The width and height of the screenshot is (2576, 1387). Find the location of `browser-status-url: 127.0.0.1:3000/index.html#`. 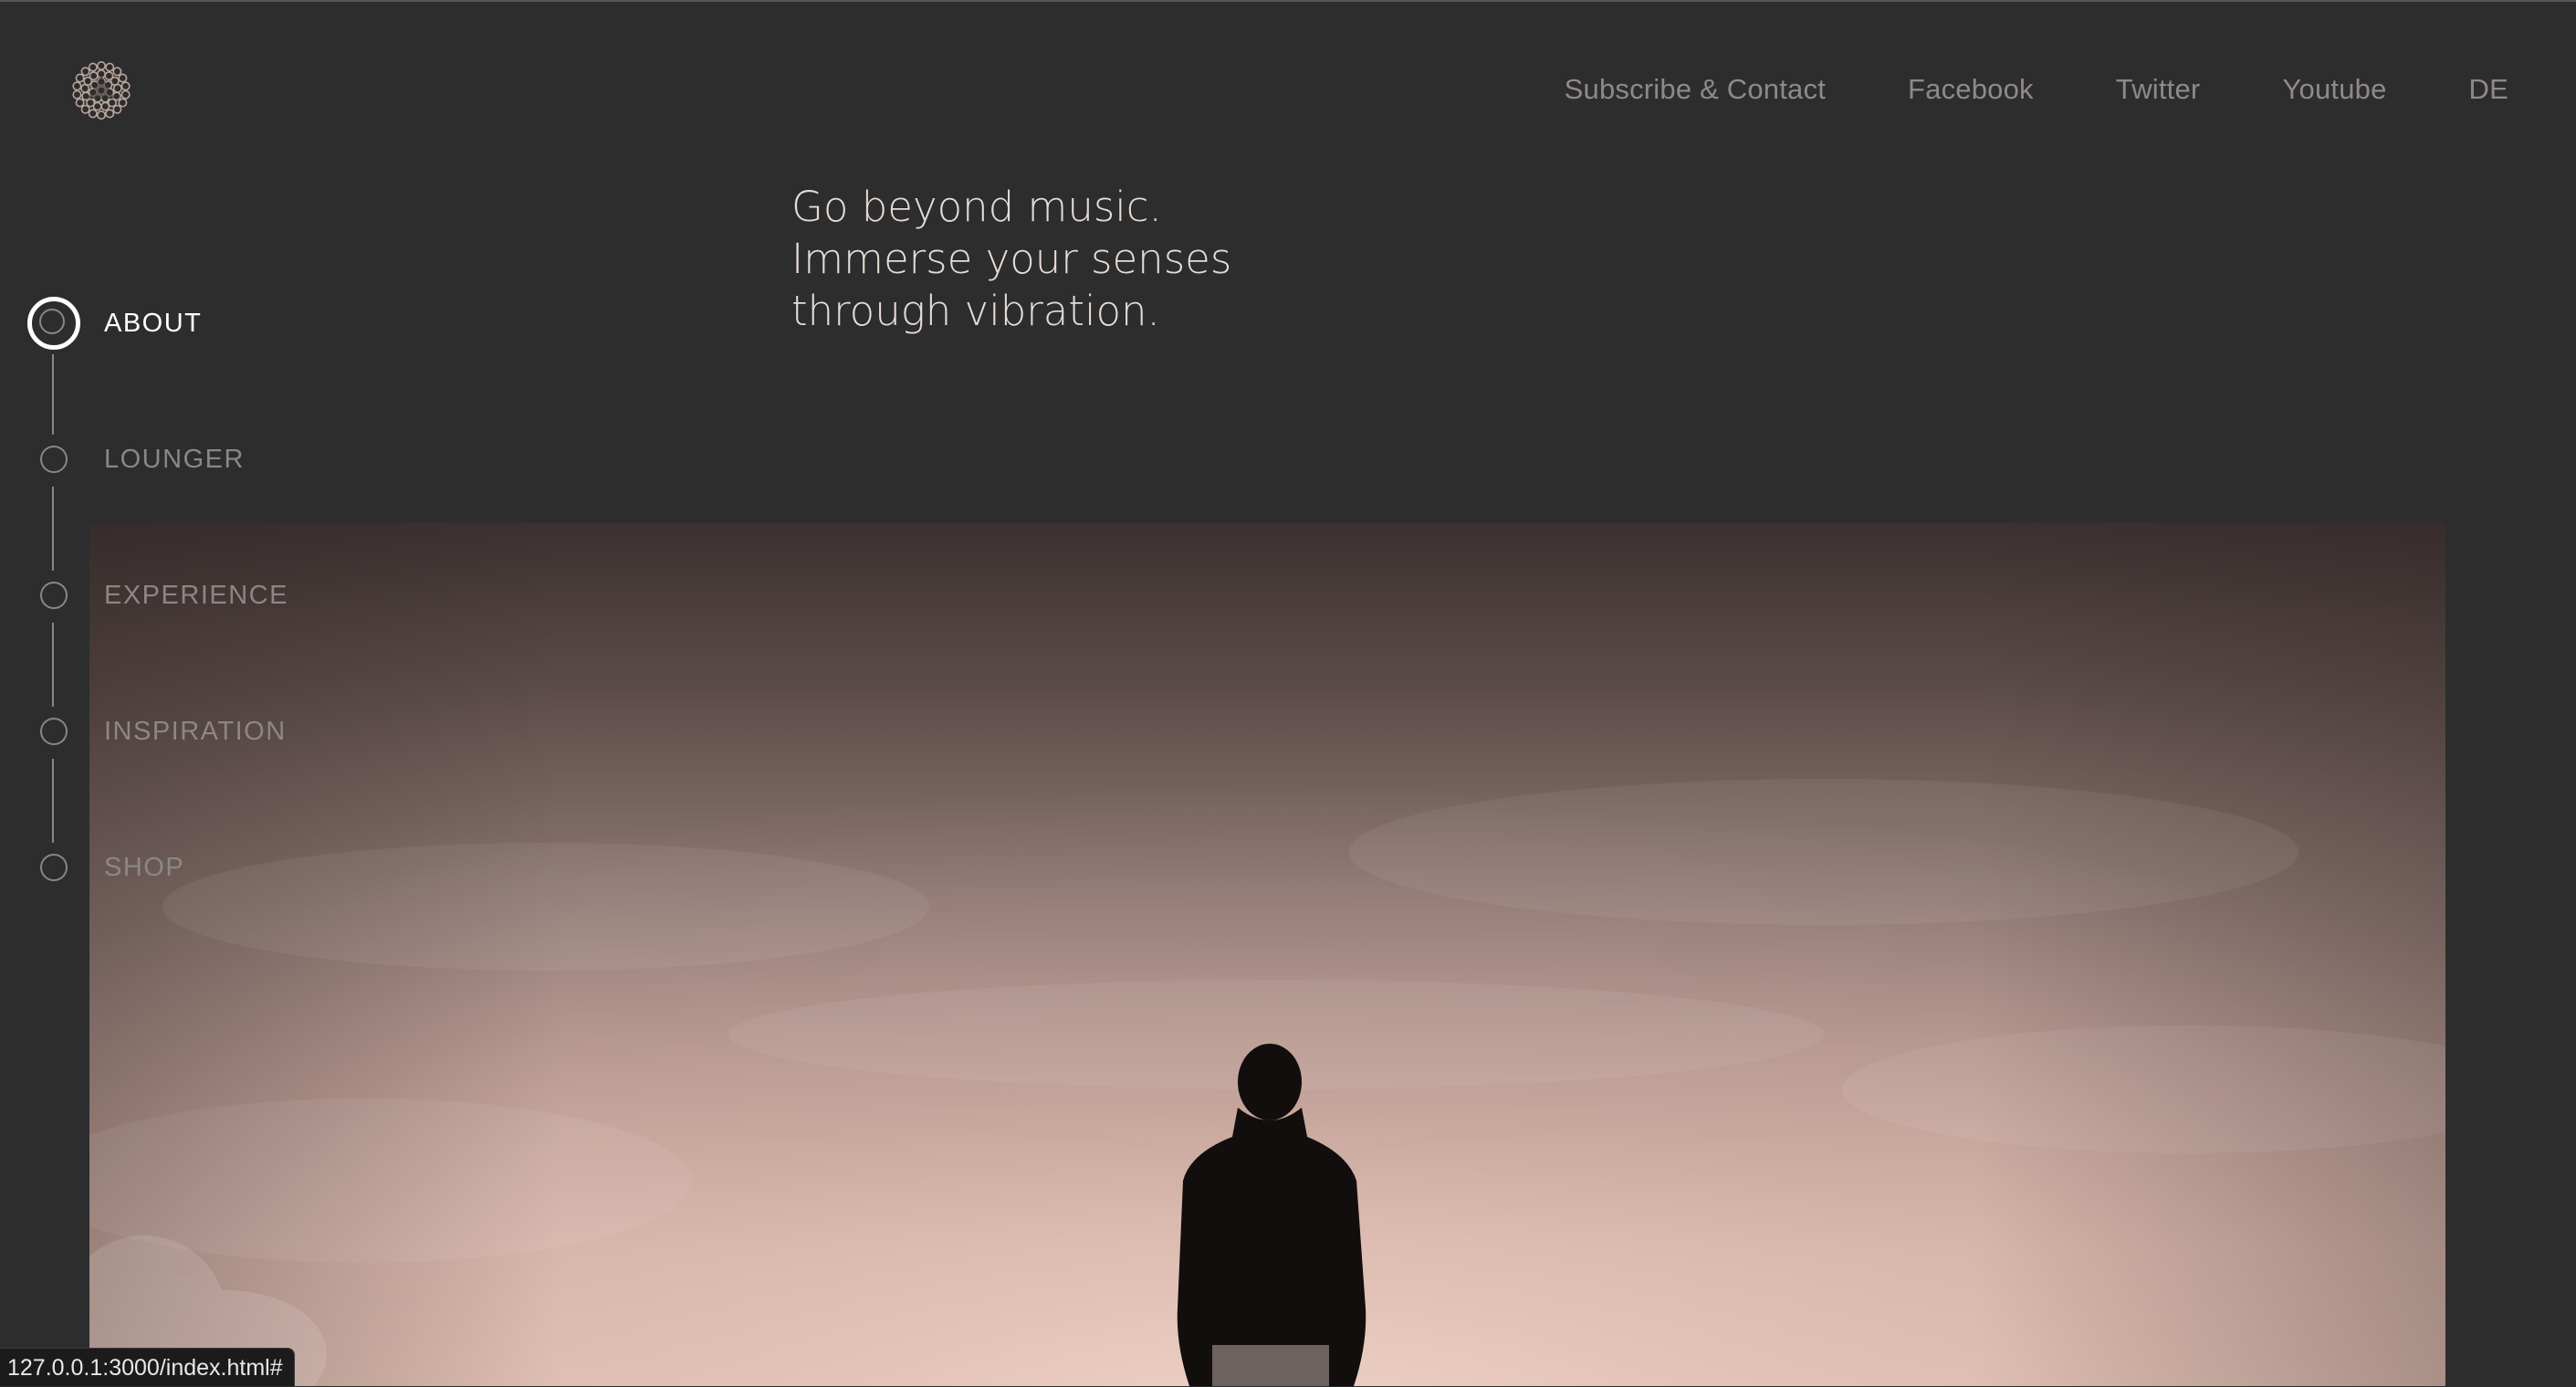

browser-status-url: 127.0.0.1:3000/index.html# is located at coordinates (148, 1367).